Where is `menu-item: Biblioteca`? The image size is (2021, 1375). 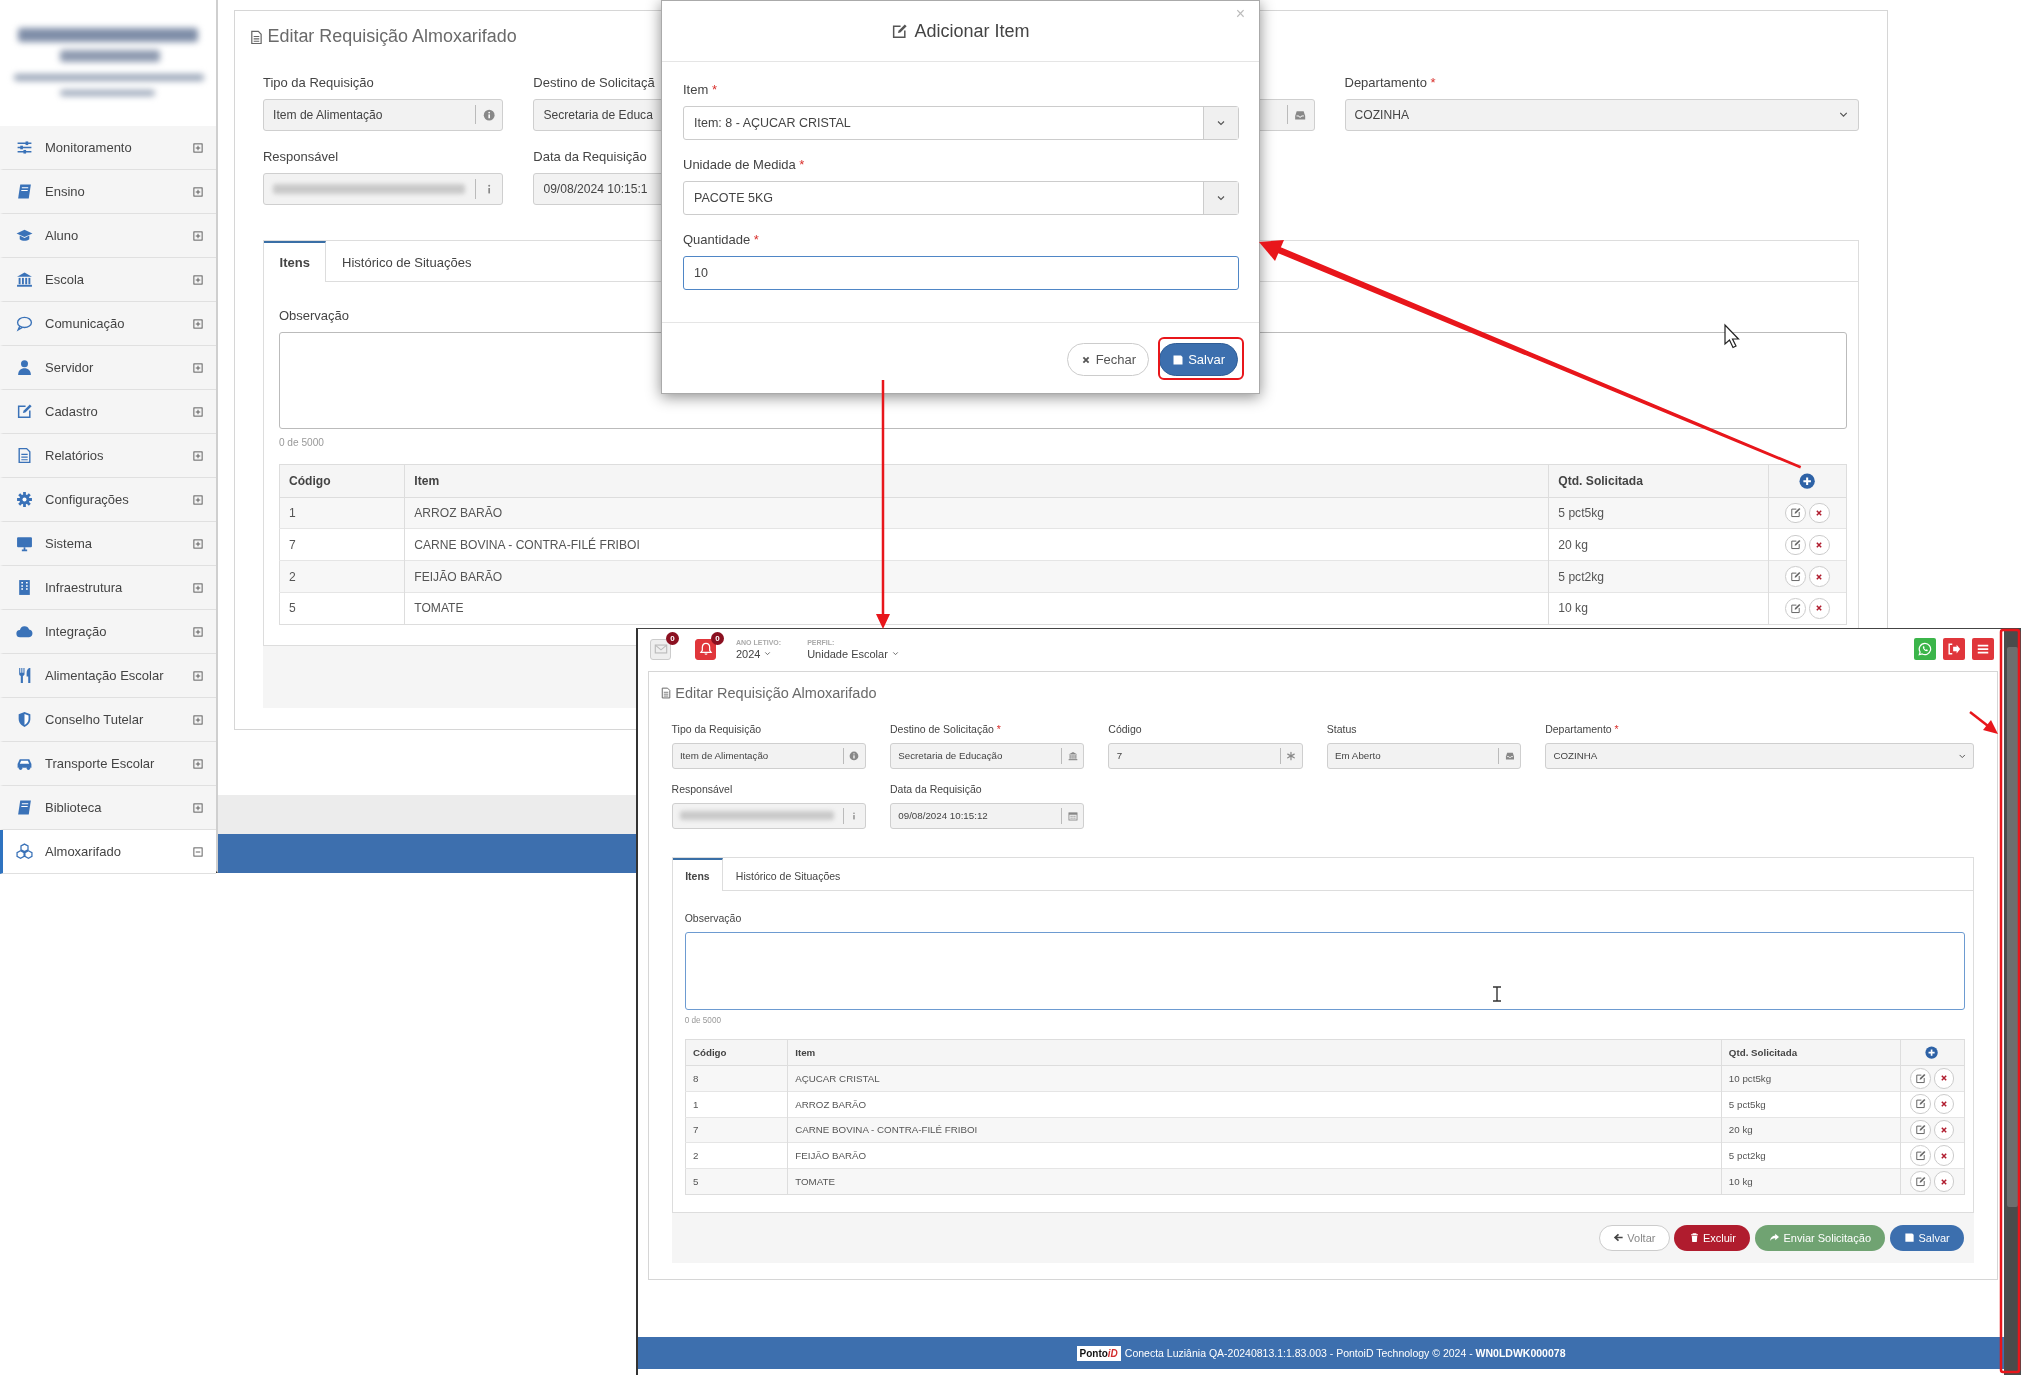
menu-item: Biblioteca is located at coordinates (108, 808).